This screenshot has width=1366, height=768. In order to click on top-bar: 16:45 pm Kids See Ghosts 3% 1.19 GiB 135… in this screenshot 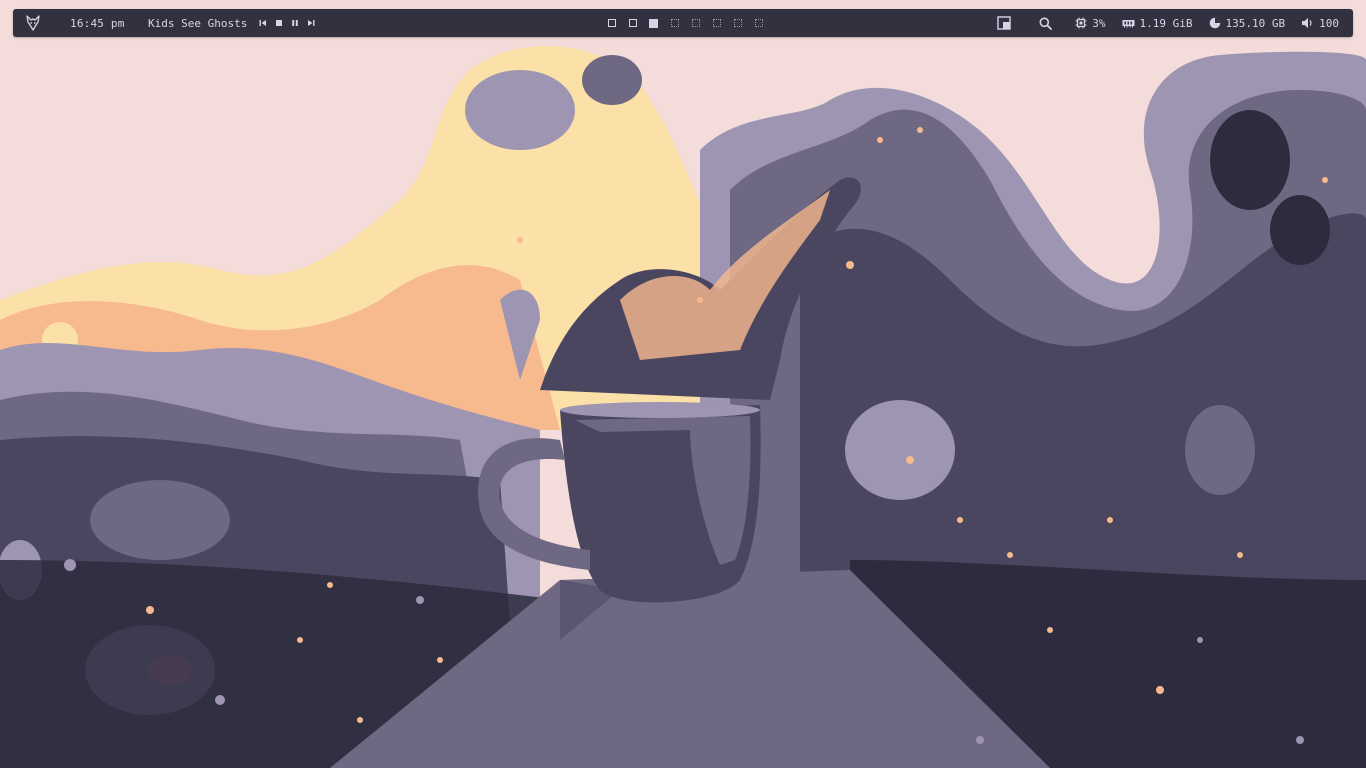, I will do `click(683, 23)`.